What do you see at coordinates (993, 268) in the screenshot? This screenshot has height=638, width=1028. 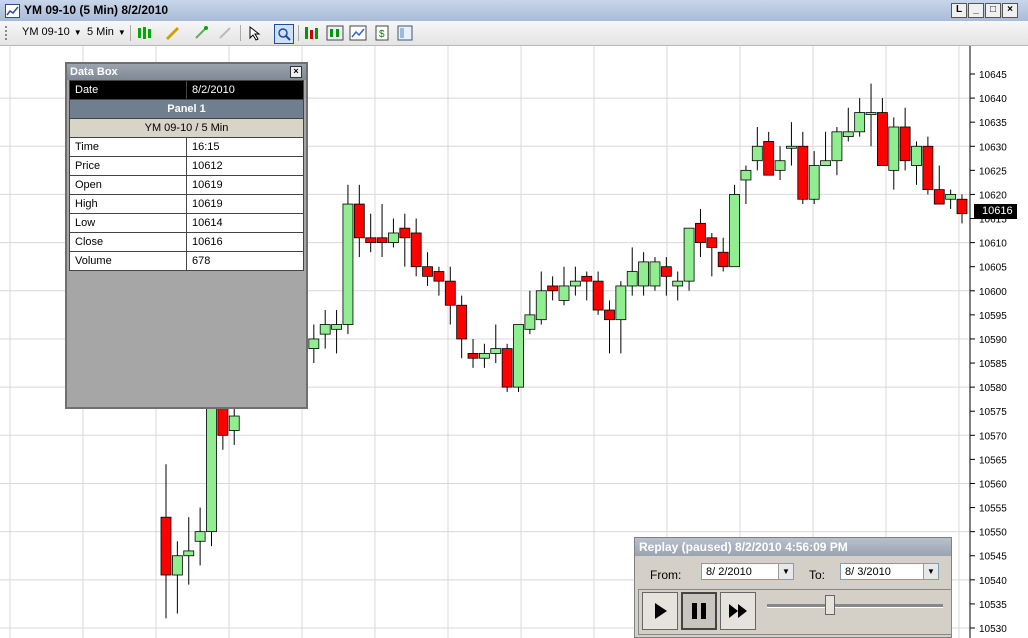 I see `y-axis-tick-label: 10605` at bounding box center [993, 268].